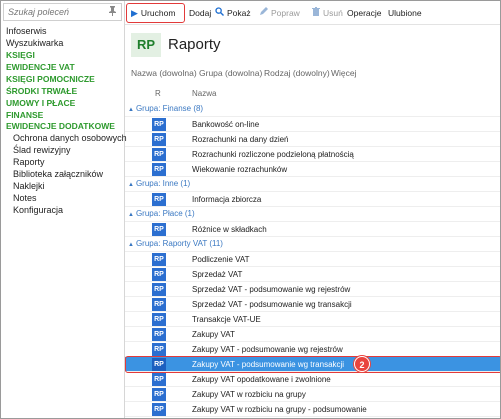 The width and height of the screenshot is (501, 419). I want to click on table-row: RP Sprzedaż VAT, so click(312, 274).